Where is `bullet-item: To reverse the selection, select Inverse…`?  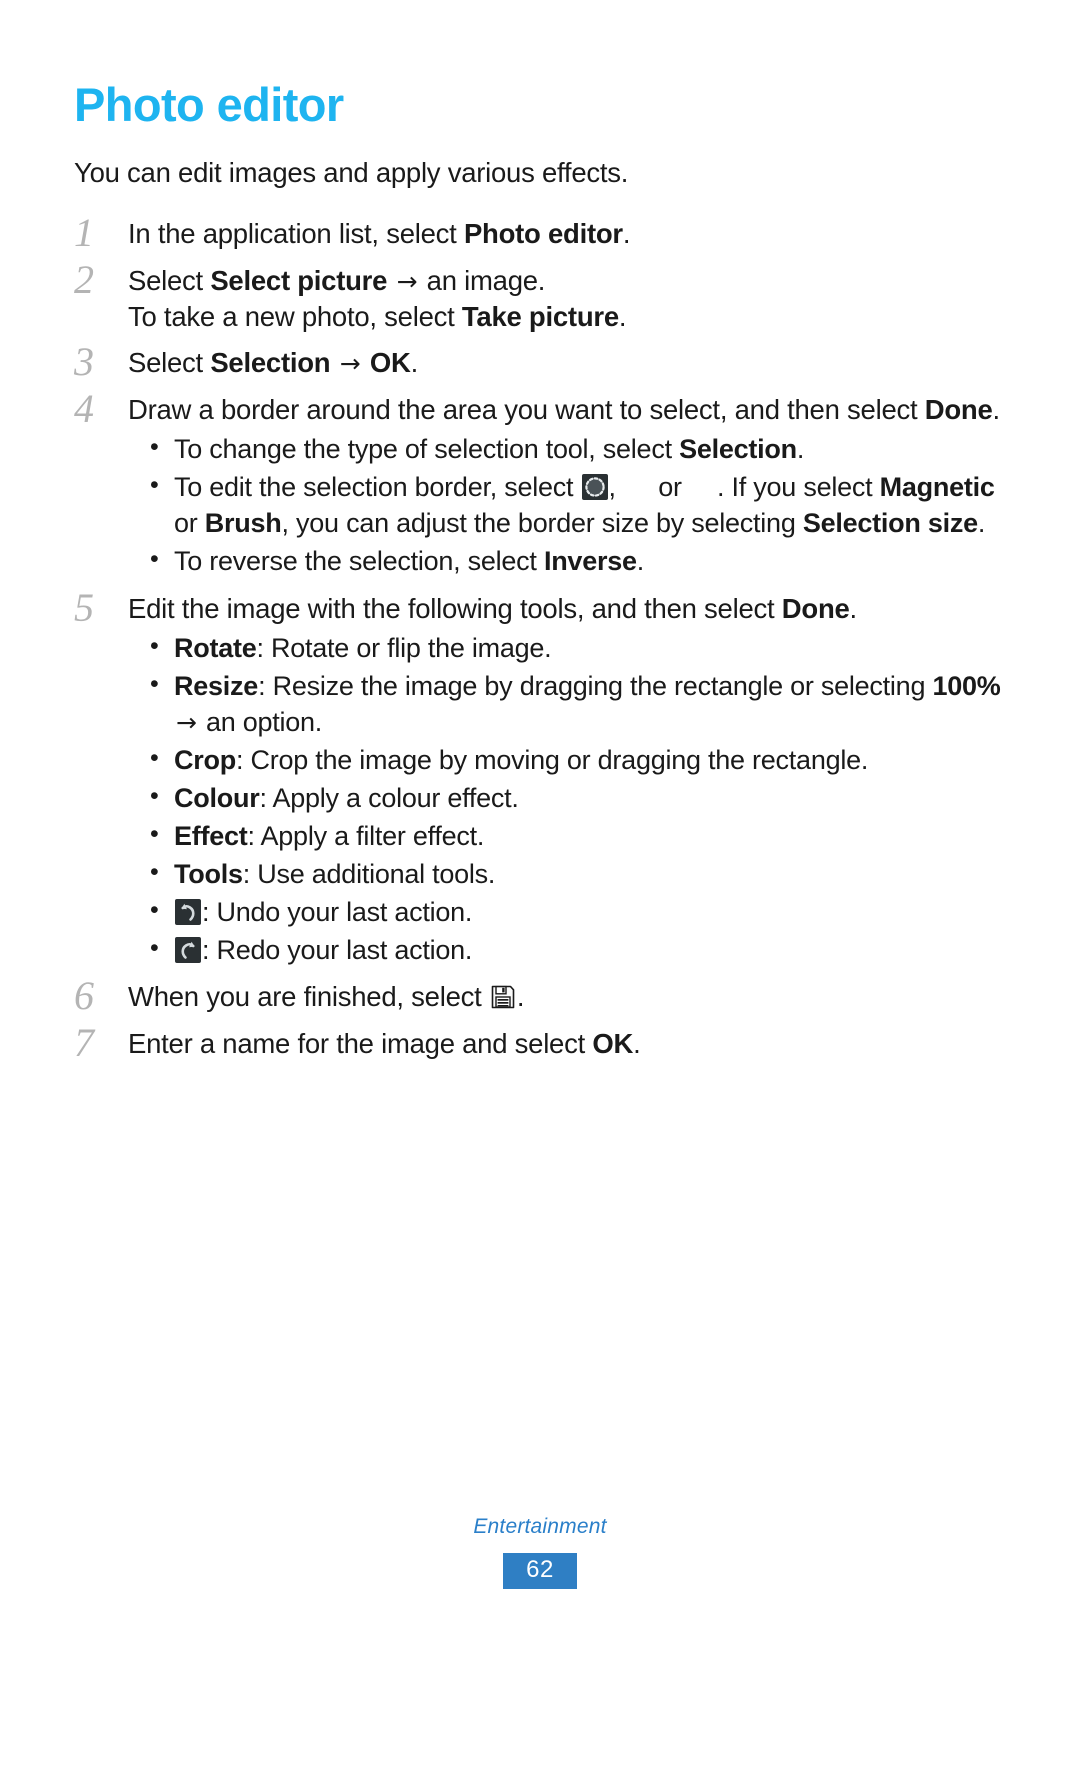
bullet-item: To reverse the selection, select Inverse… is located at coordinates (577, 560).